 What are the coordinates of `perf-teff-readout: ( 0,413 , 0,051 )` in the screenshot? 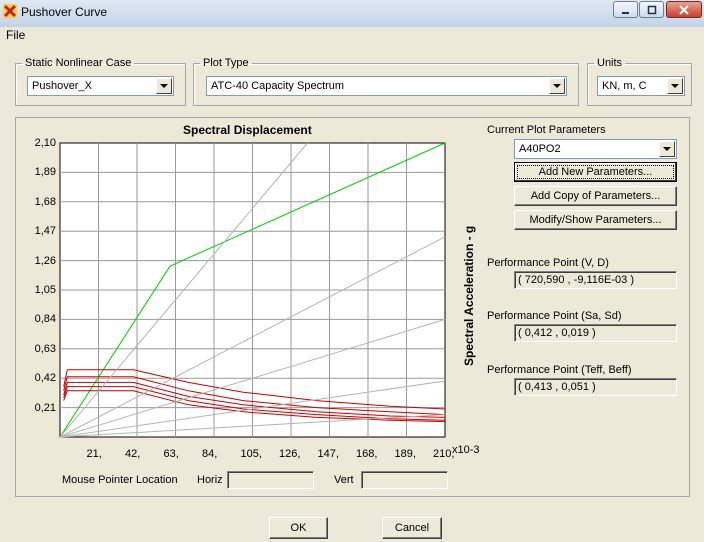 It's located at (595, 387).